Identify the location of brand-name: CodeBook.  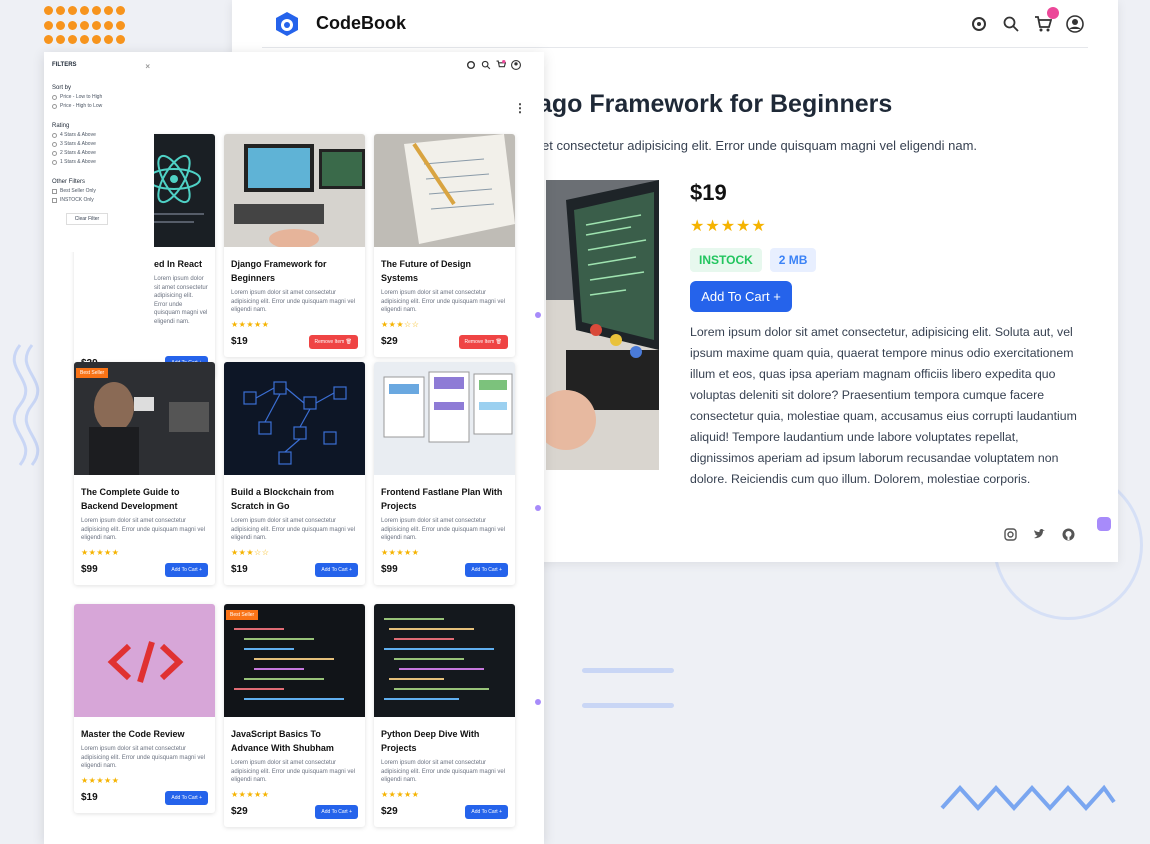
(361, 23).